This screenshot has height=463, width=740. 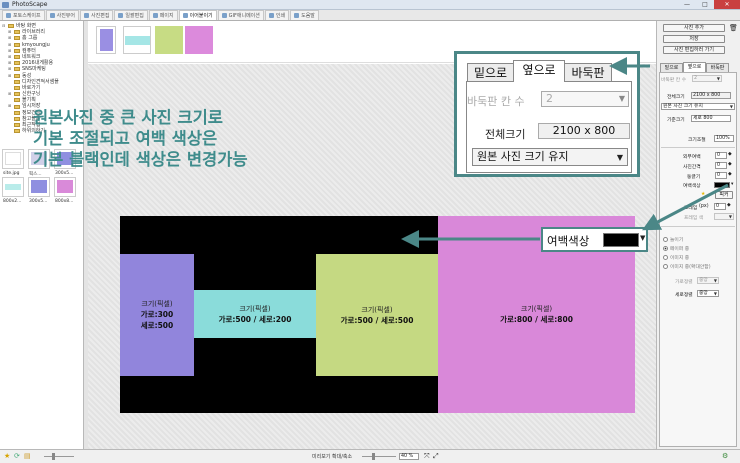 What do you see at coordinates (704, 206) in the screenshot?
I see `frame-unit: (px)` at bounding box center [704, 206].